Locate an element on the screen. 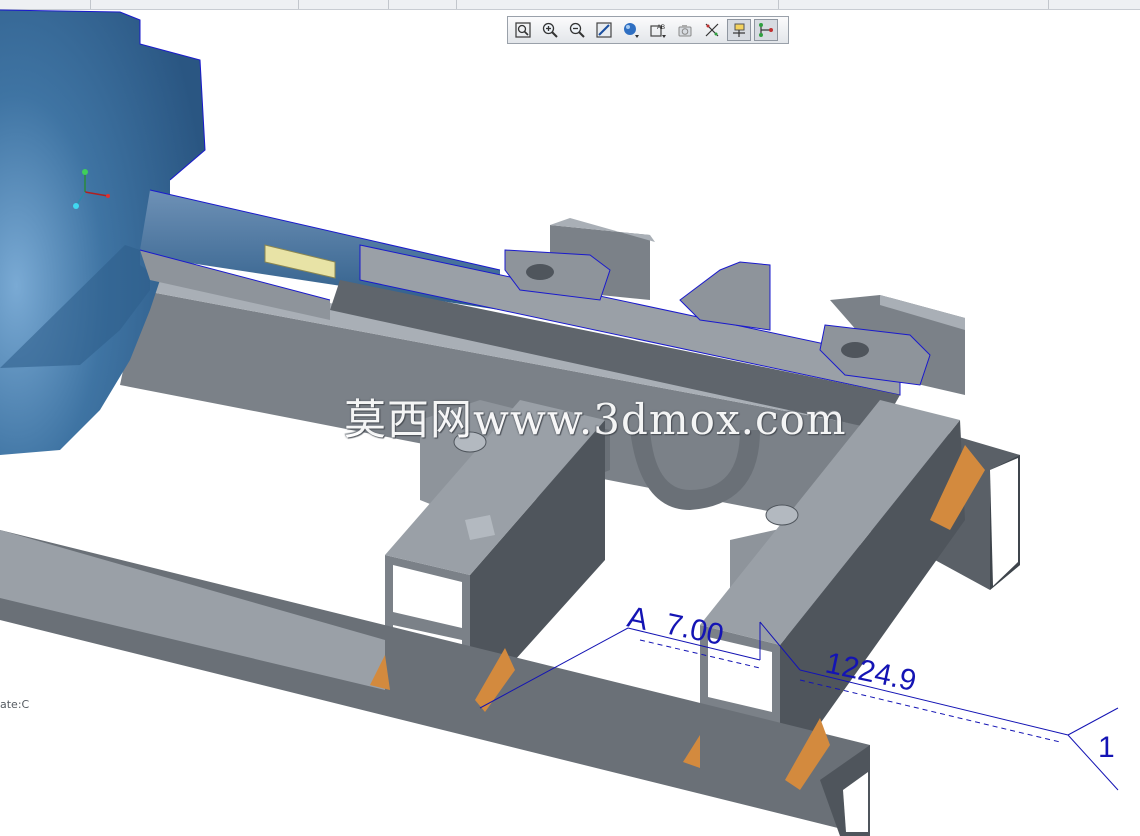  zoom-in-button is located at coordinates (550, 30).